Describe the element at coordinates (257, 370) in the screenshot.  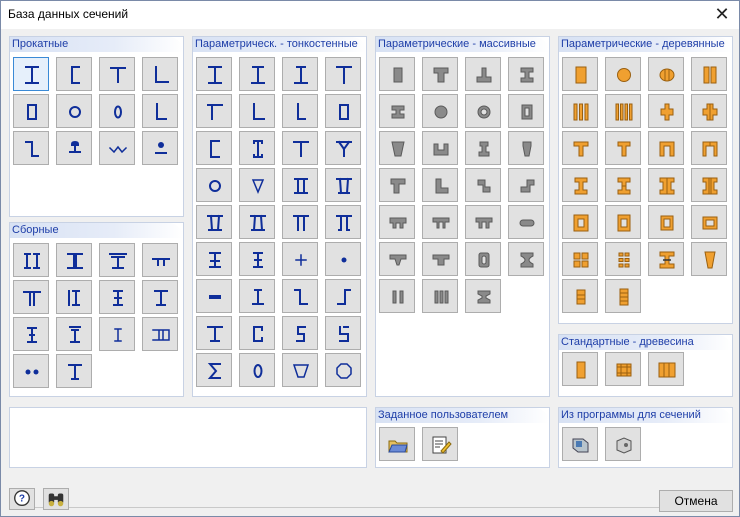
I see `thin-oval-icon` at that location.